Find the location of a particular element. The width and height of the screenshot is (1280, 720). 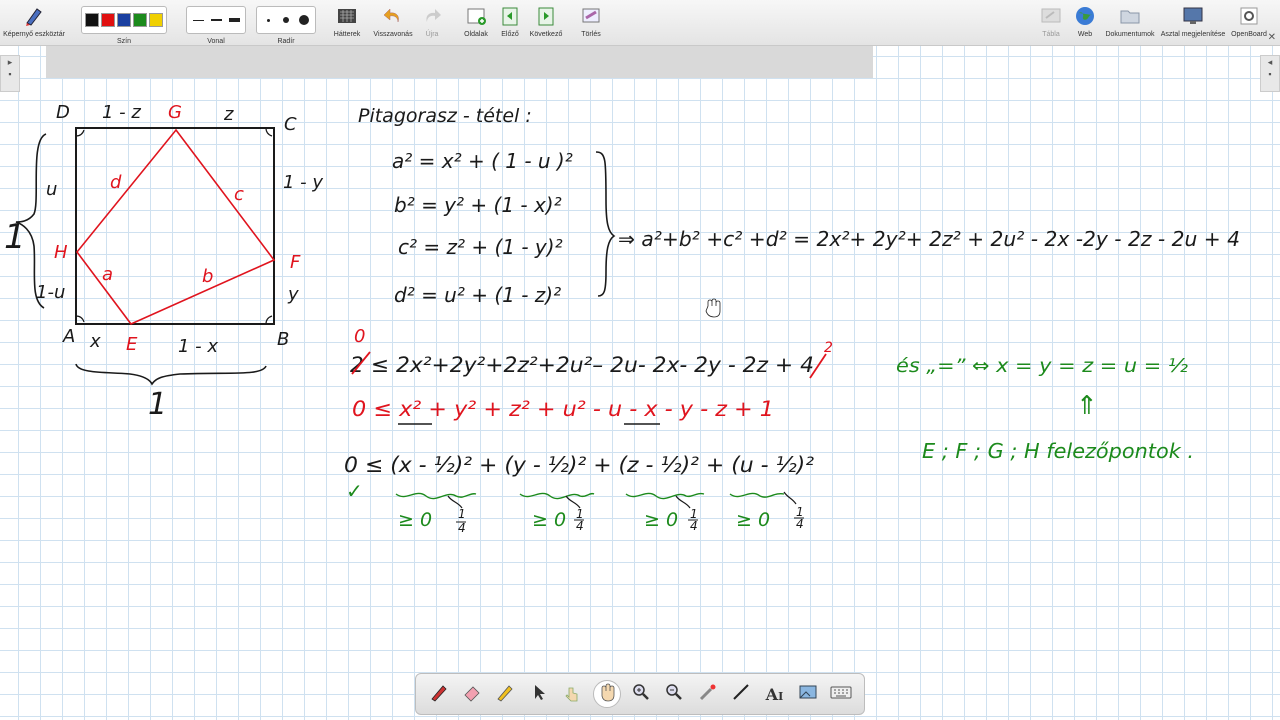

label-bottom-one: 1 is located at coordinates (157, 404).